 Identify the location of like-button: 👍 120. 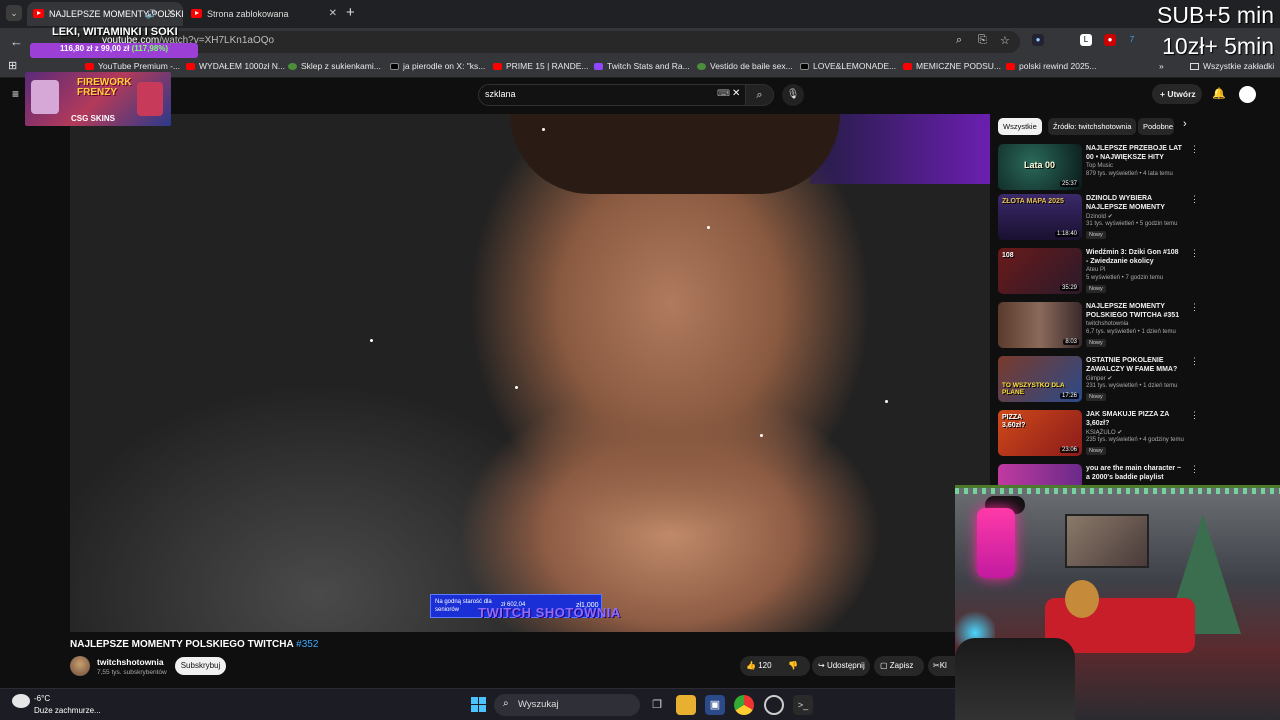
(759, 666).